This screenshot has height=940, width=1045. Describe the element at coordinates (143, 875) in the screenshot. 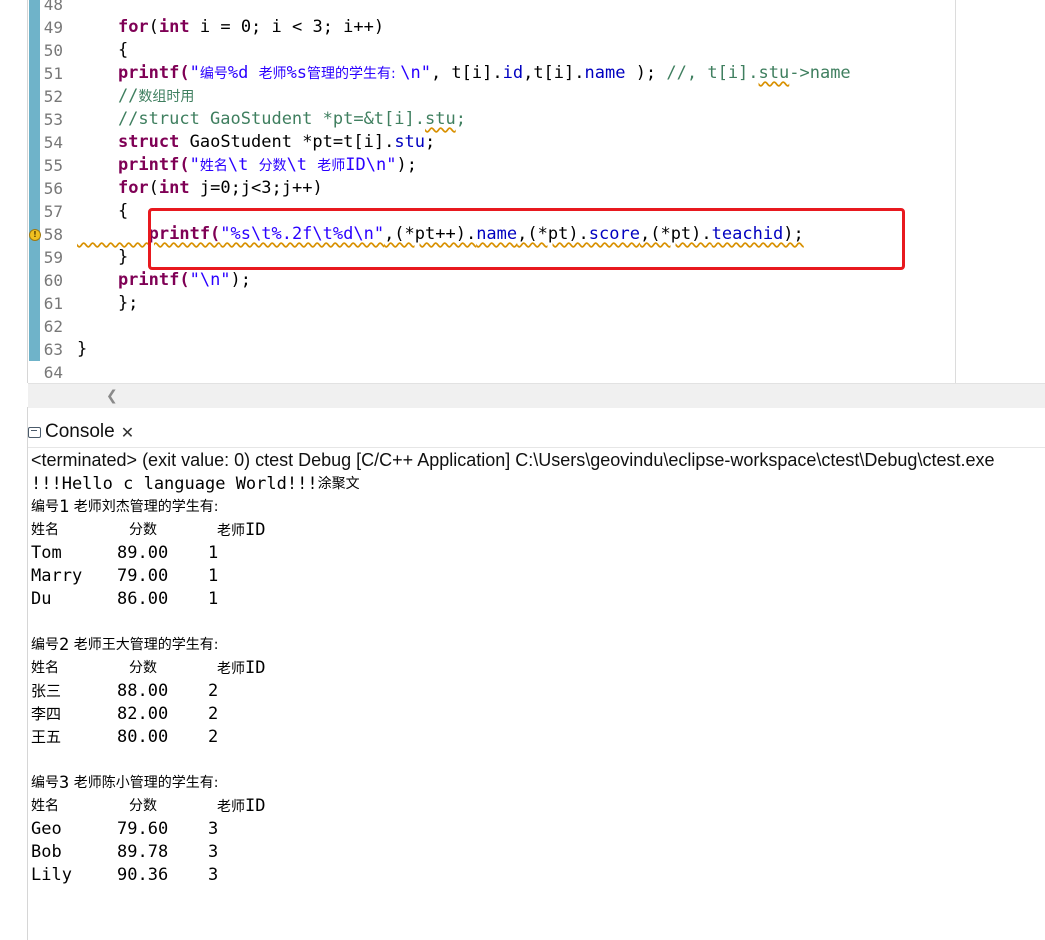

I see `student-score: 90.36` at that location.